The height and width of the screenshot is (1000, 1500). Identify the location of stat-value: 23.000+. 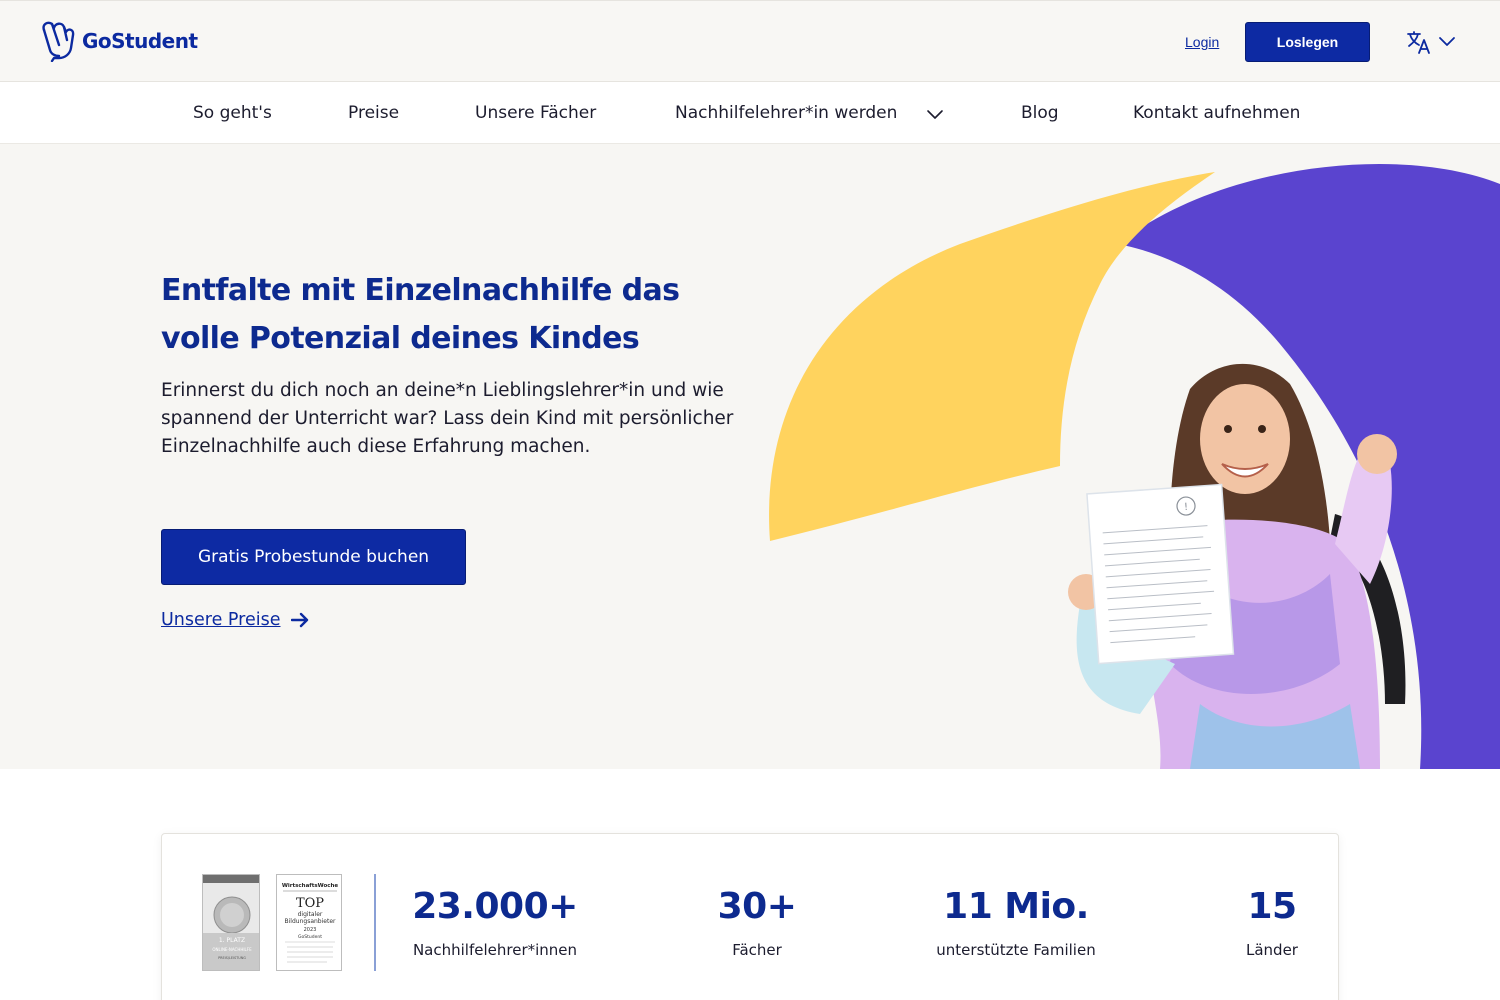
(495, 906).